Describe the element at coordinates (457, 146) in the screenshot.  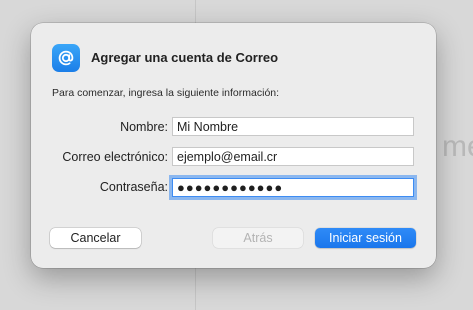
I see `background-partial-text: me` at that location.